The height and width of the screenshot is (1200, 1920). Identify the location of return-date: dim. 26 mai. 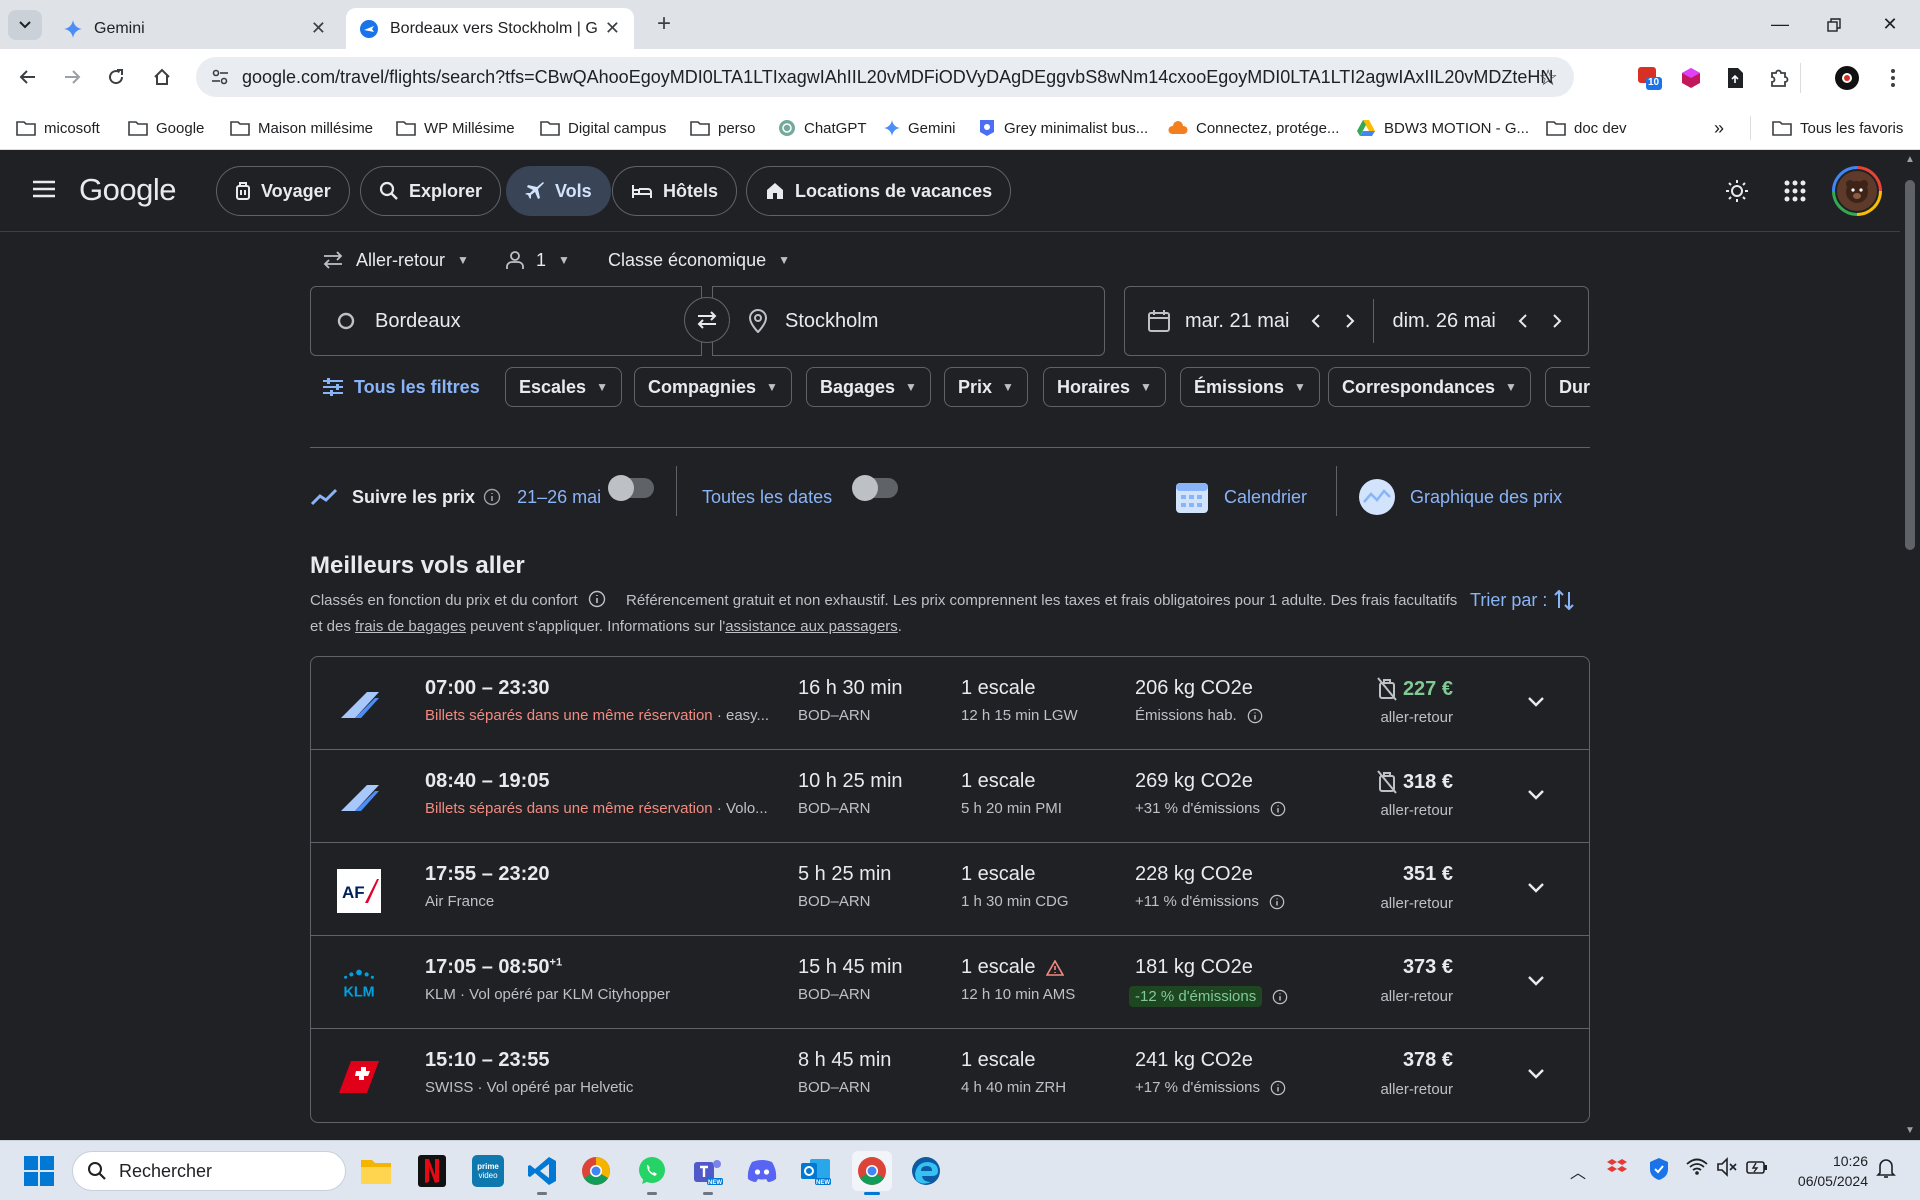
(1443, 321).